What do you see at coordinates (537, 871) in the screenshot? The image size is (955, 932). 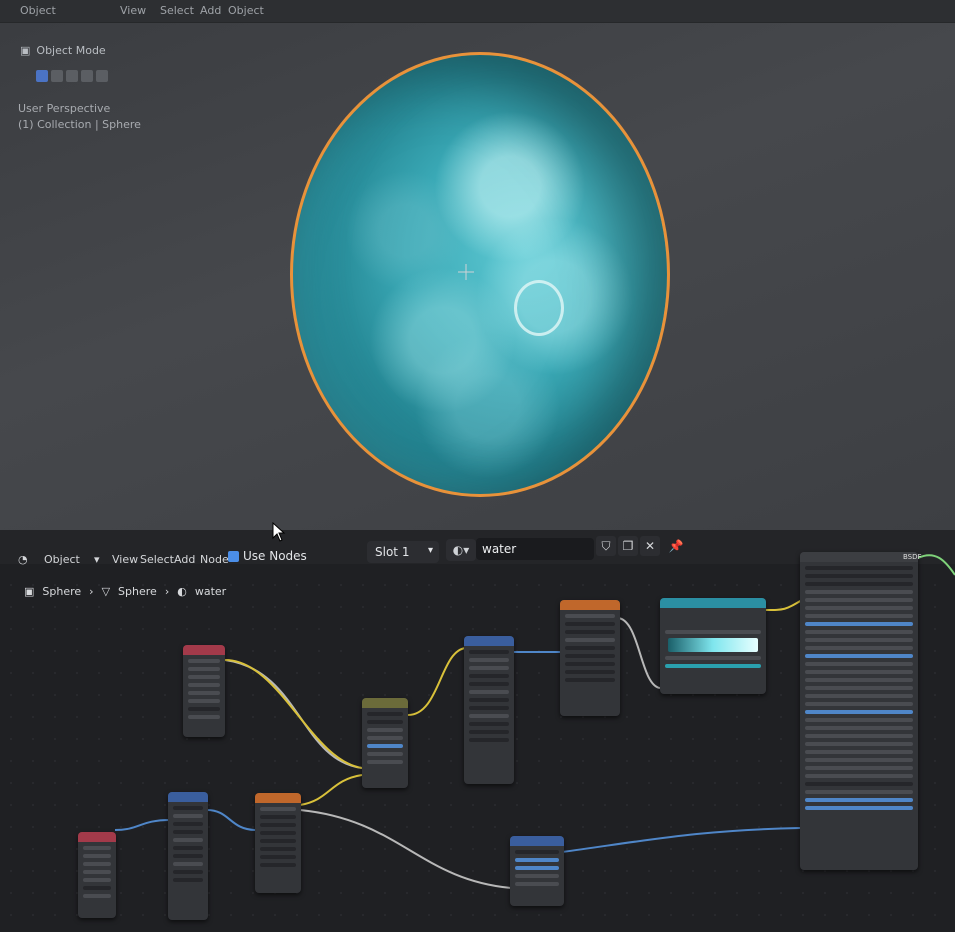 I see `node-bump` at bounding box center [537, 871].